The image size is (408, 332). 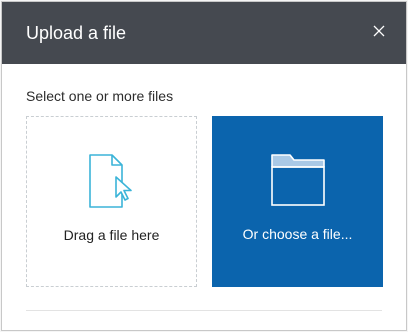 I want to click on dialog-subtitle: Select one or more files, so click(x=100, y=96).